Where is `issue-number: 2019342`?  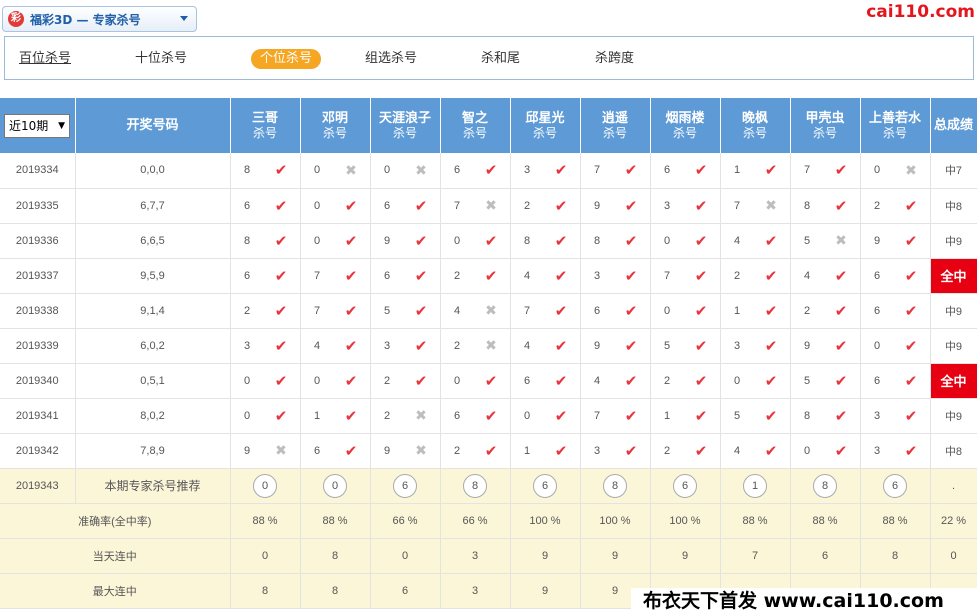
issue-number: 2019342 is located at coordinates (38, 451).